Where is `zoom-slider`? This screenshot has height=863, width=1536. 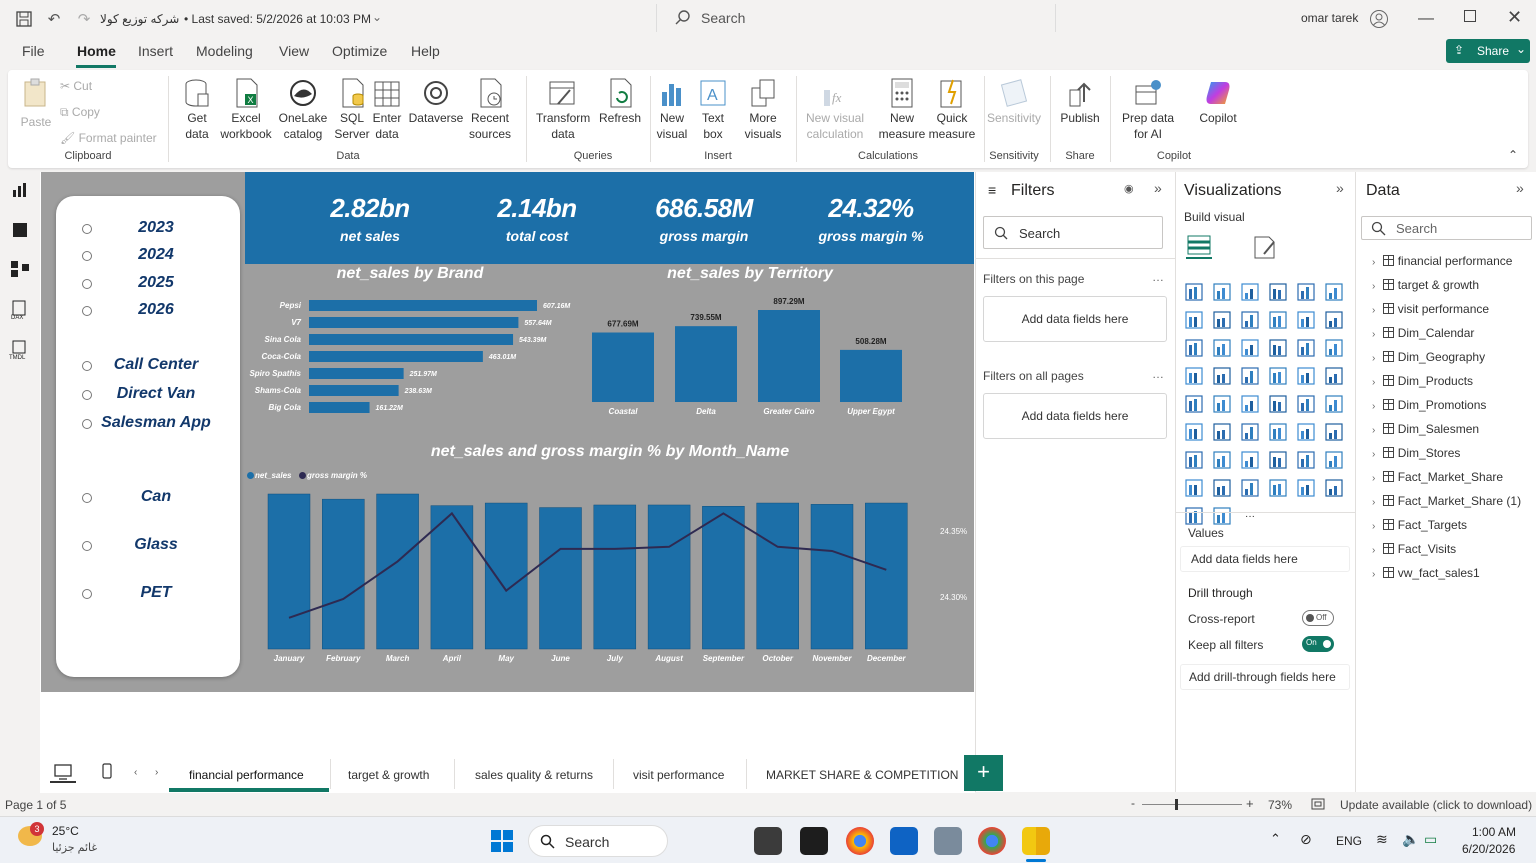 zoom-slider is located at coordinates (1192, 804).